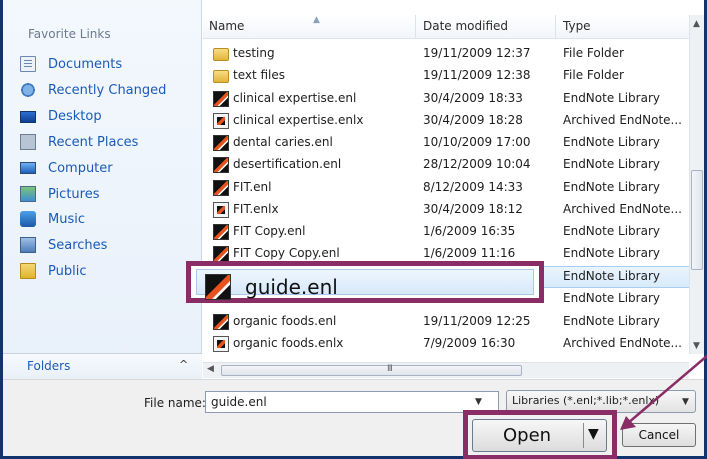 The width and height of the screenshot is (707, 459). Describe the element at coordinates (527, 435) in the screenshot. I see `open-button-label: Open` at that location.